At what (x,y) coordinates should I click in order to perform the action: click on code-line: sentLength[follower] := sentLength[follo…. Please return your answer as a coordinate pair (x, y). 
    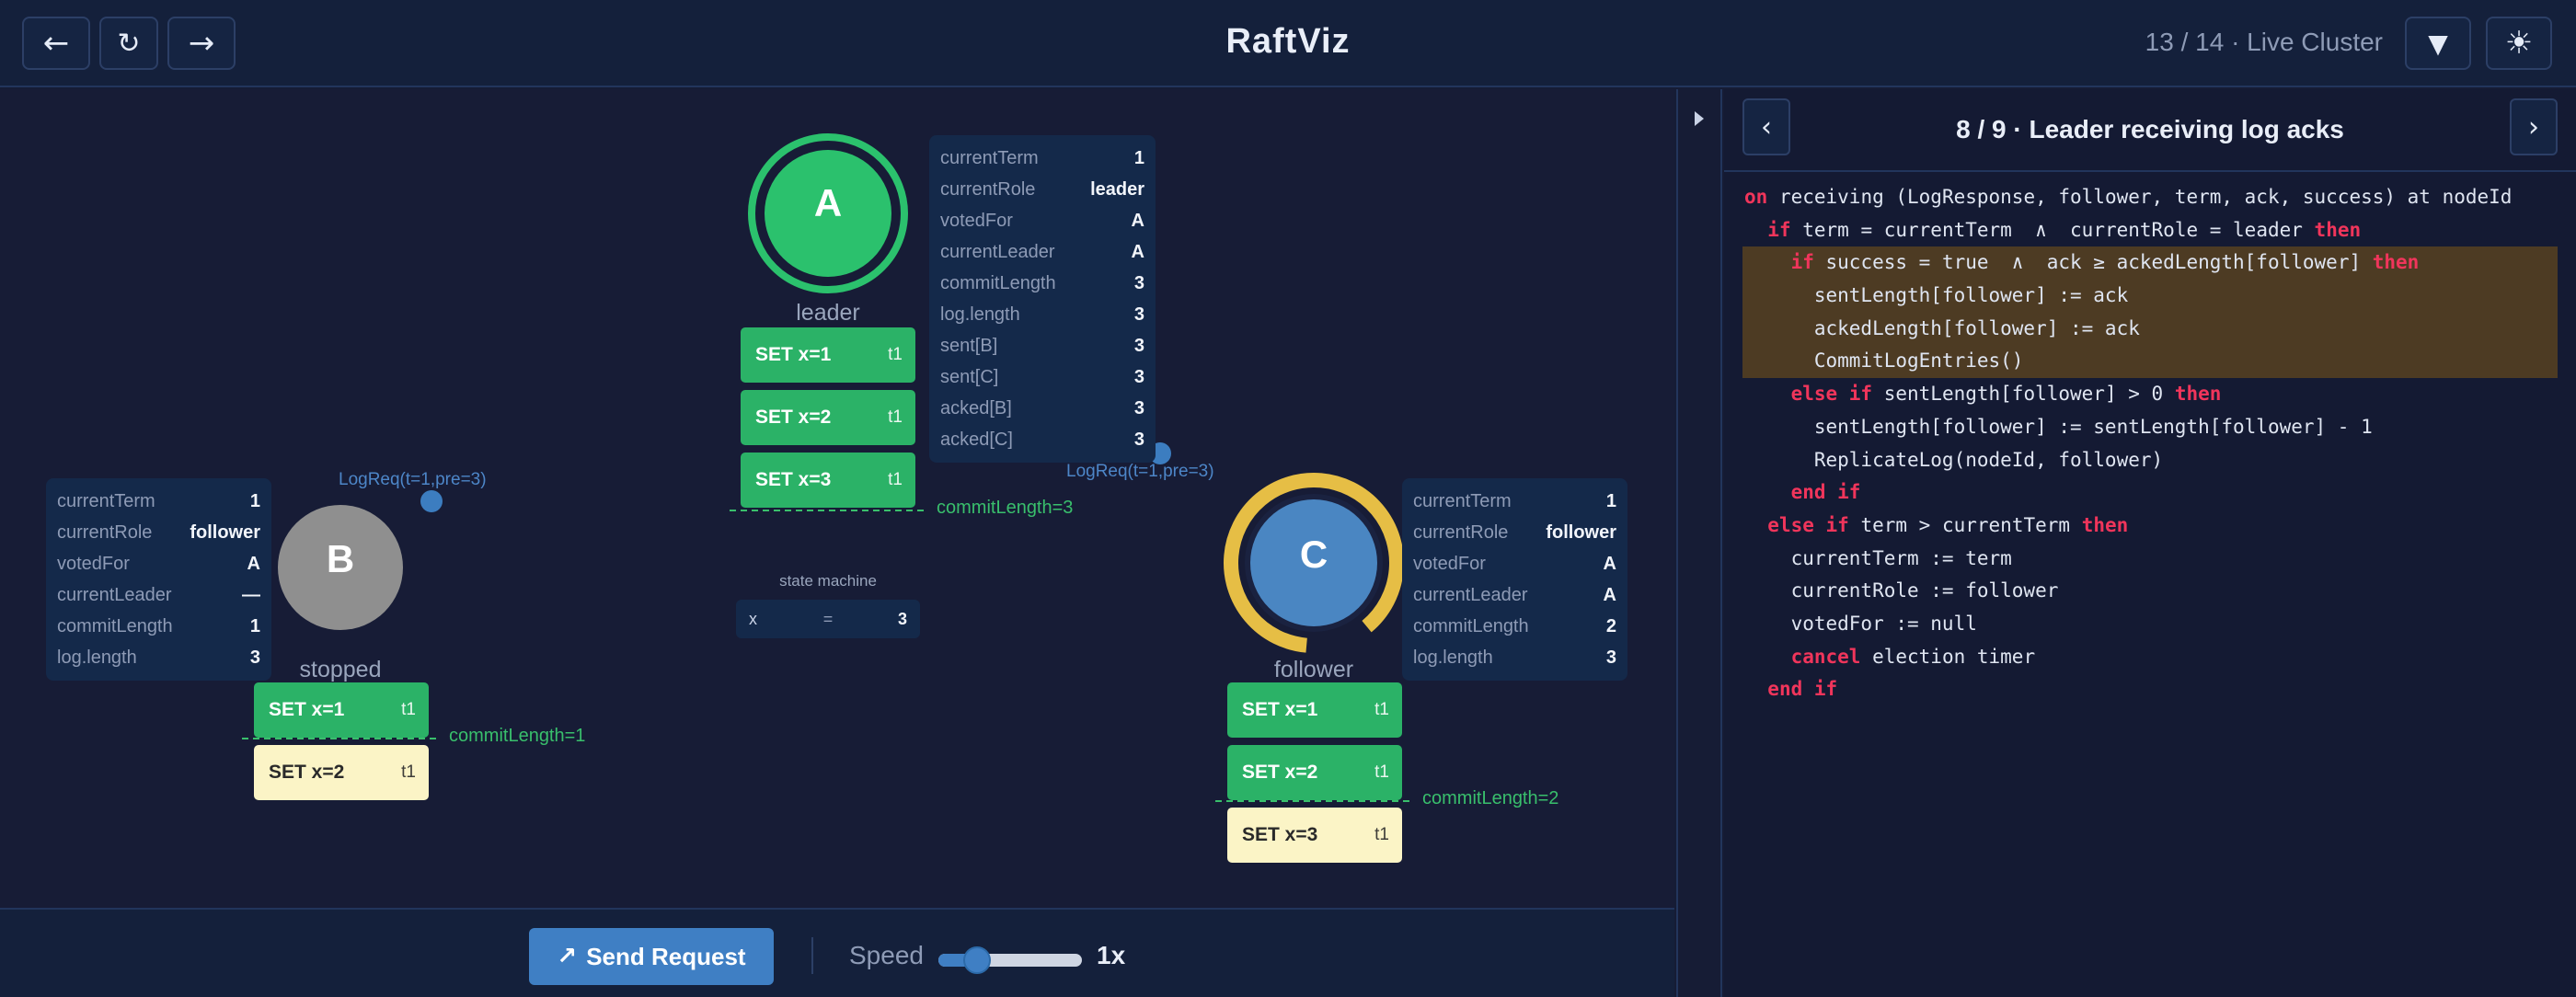
    Looking at the image, I should click on (2150, 427).